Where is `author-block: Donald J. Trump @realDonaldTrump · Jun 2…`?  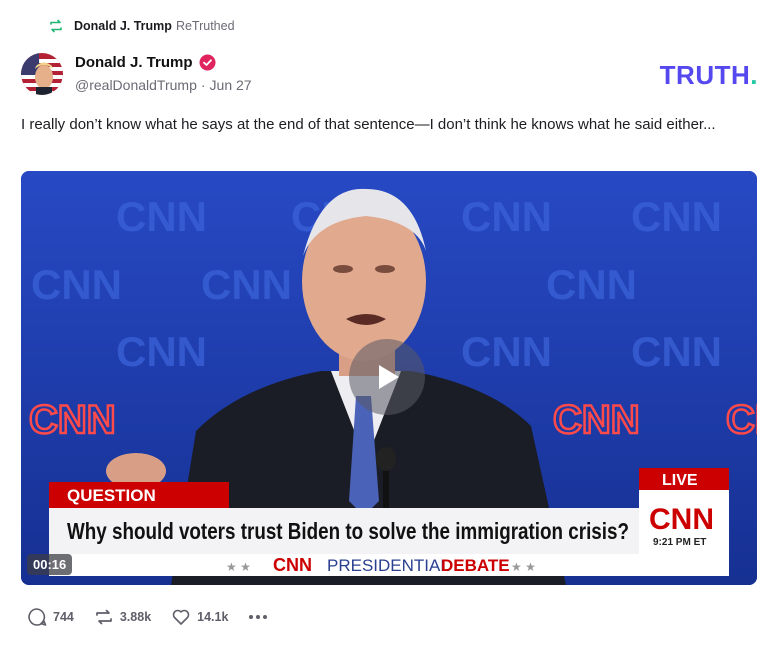
author-block: Donald J. Trump @realDonaldTrump · Jun 2… is located at coordinates (163, 73).